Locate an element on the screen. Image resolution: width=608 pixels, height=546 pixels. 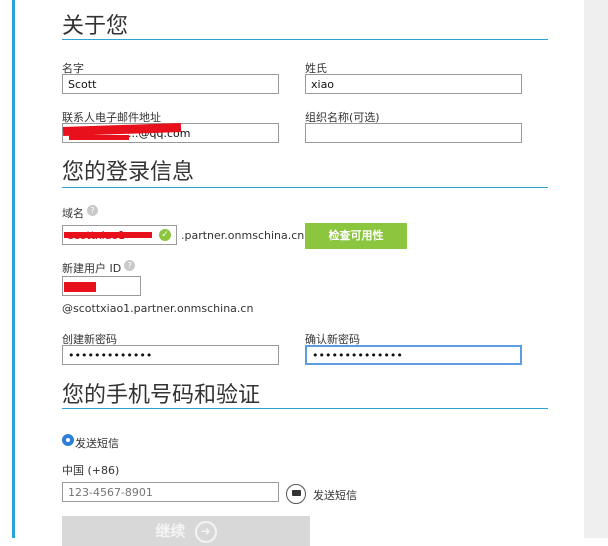
radio-dot is located at coordinates (68, 440).